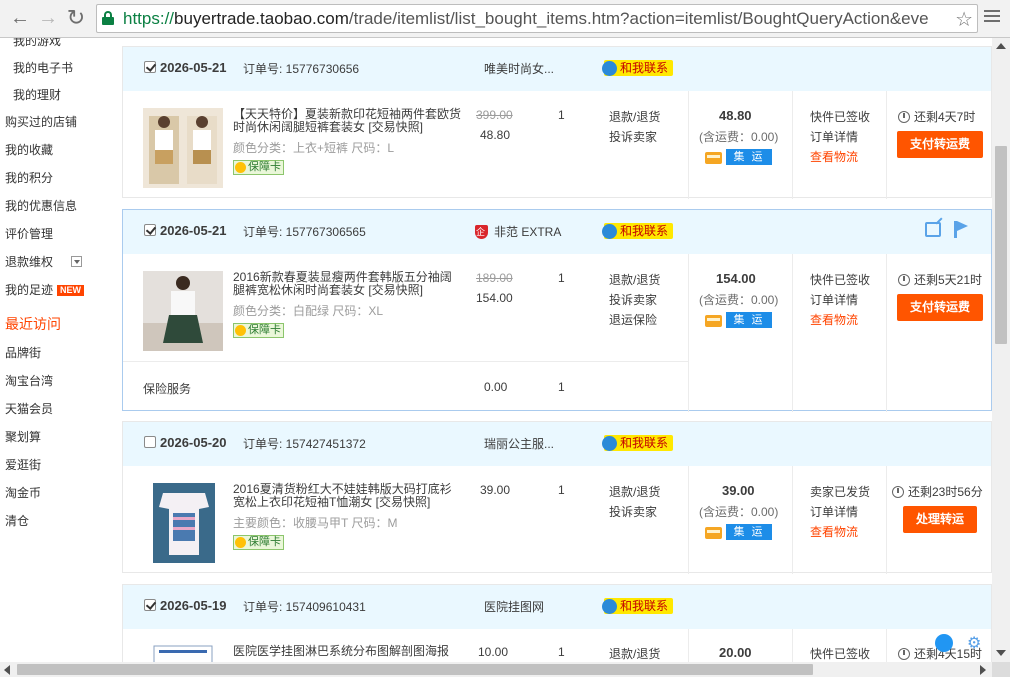  What do you see at coordinates (43, 67) in the screenshot?
I see `sidebar-item-ebooks: 我的电子书` at bounding box center [43, 67].